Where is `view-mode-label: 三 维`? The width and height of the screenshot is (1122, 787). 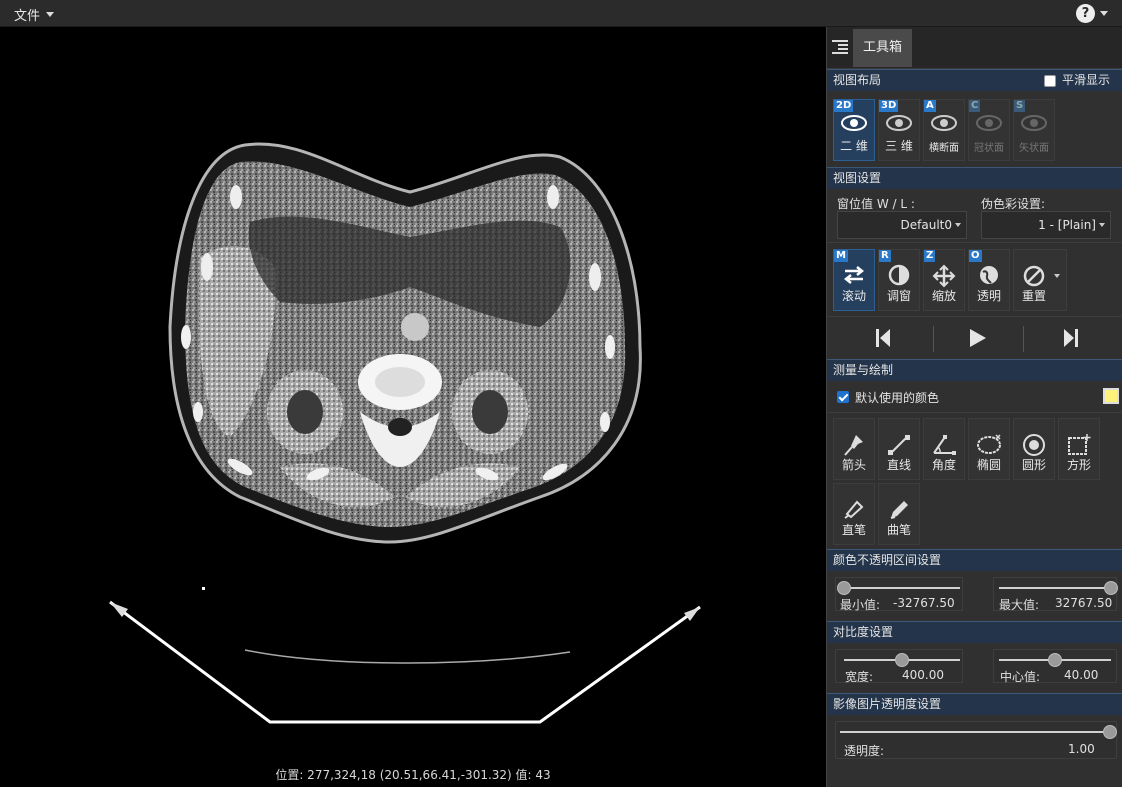
view-mode-label: 三 维 is located at coordinates (899, 146).